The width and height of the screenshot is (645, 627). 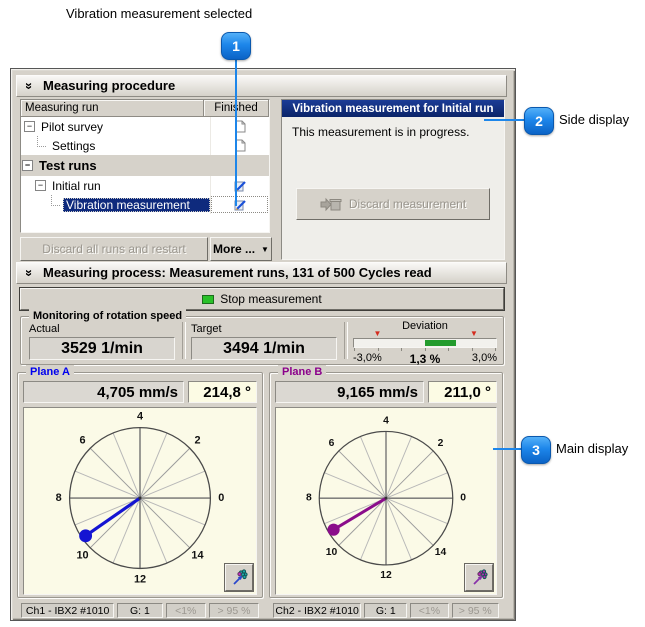 I want to click on callout-label-side-display: Side display, so click(x=594, y=119).